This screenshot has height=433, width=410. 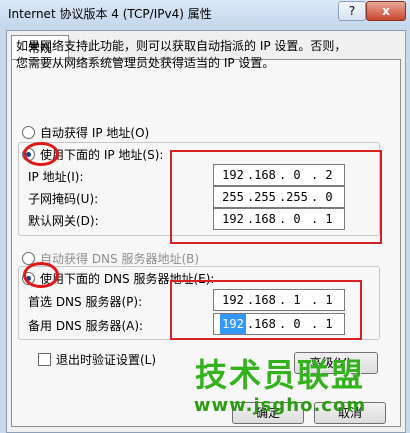 I want to click on annotation-rect-dns, so click(x=266, y=310).